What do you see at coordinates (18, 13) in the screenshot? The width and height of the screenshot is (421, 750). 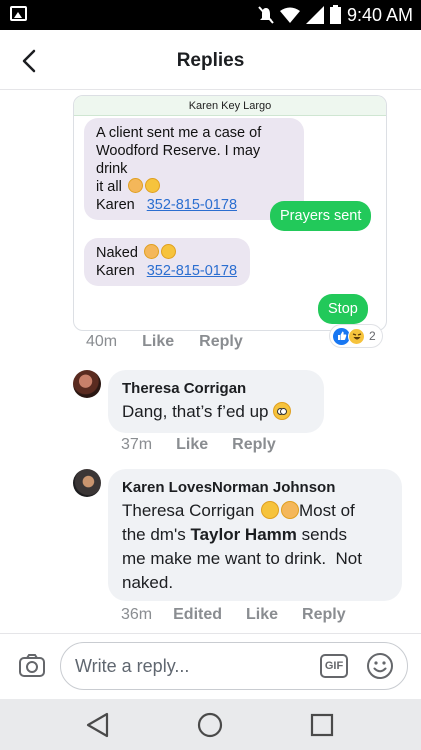 I see `image-notification-icon` at bounding box center [18, 13].